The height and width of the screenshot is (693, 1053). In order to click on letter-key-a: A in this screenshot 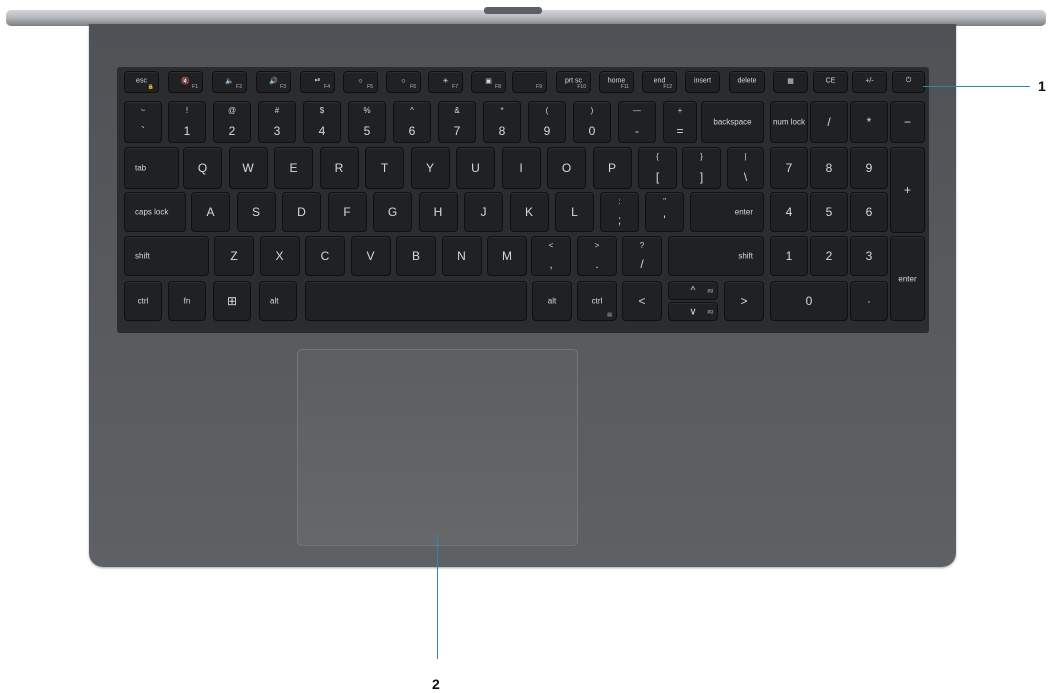, I will do `click(210, 212)`.